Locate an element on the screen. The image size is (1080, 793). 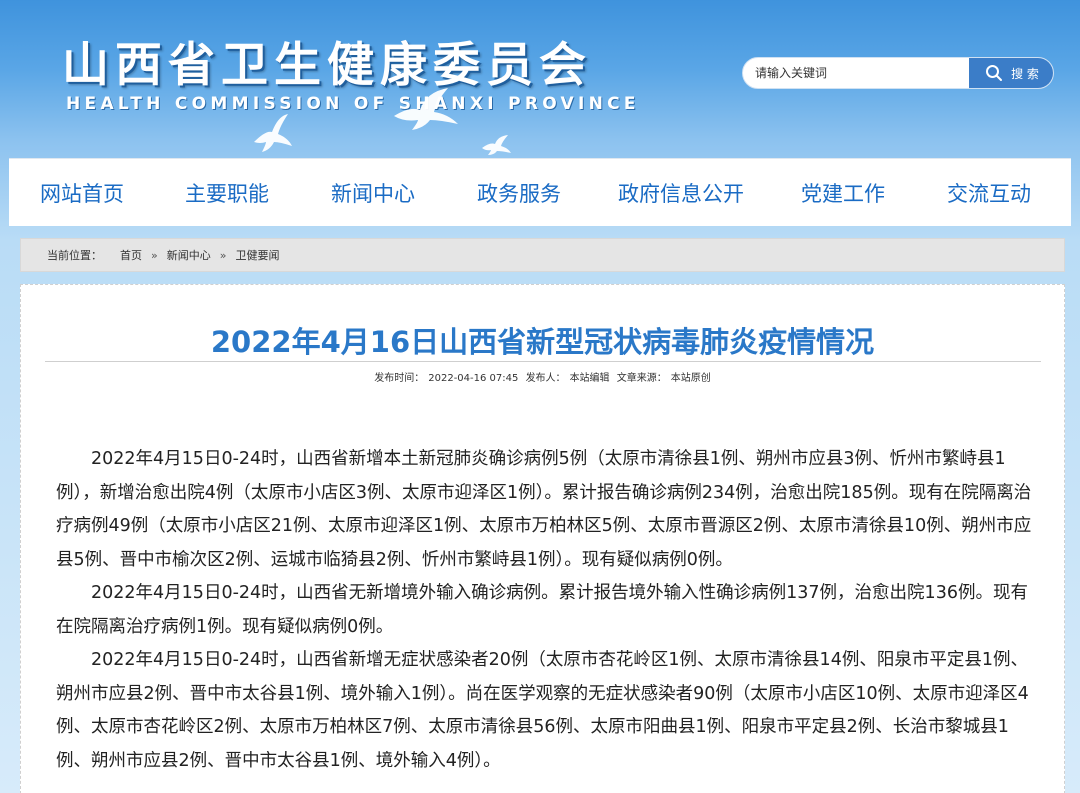
nav-item-news: 新闻中心 is located at coordinates (373, 193).